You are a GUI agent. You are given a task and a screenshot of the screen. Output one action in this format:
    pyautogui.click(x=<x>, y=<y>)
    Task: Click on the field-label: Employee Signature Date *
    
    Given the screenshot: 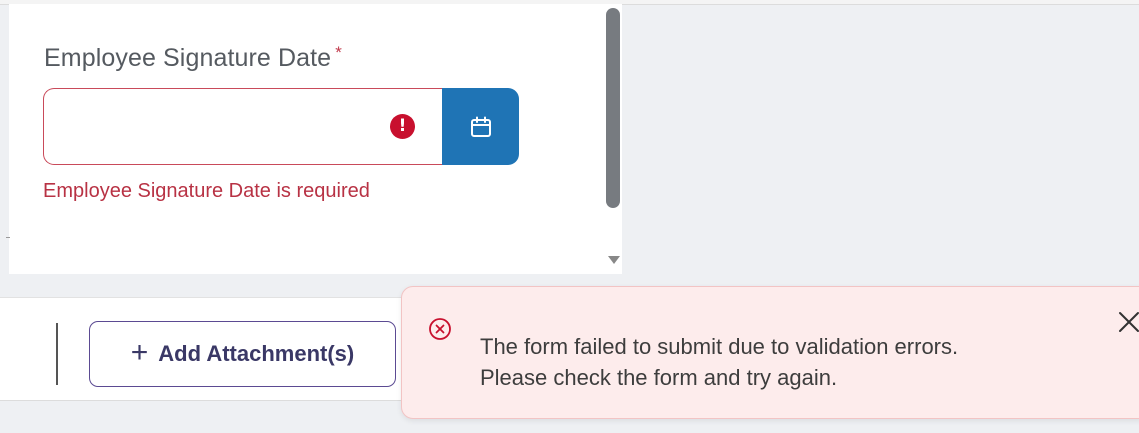 What is the action you would take?
    pyautogui.click(x=193, y=58)
    